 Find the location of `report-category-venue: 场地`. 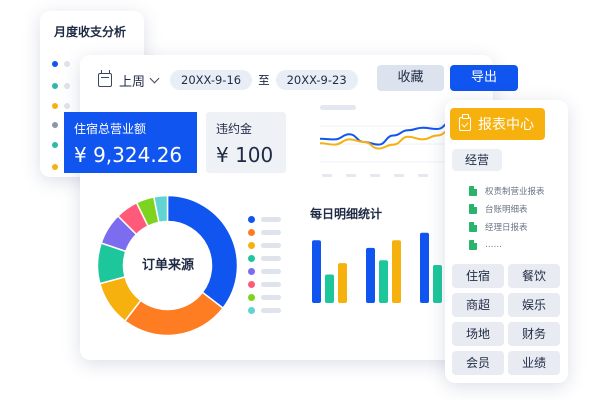

report-category-venue: 场地 is located at coordinates (478, 334).